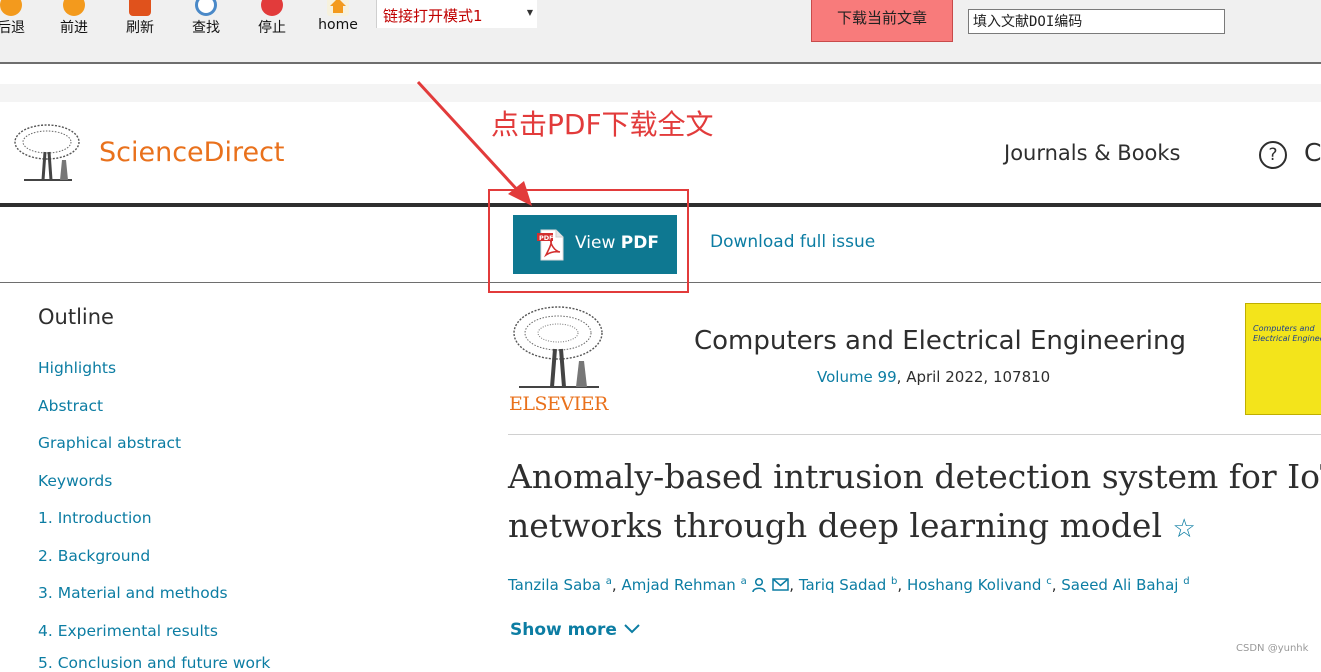 This screenshot has width=1321, height=672. Describe the element at coordinates (781, 585) in the screenshot. I see `mail-icon` at that location.